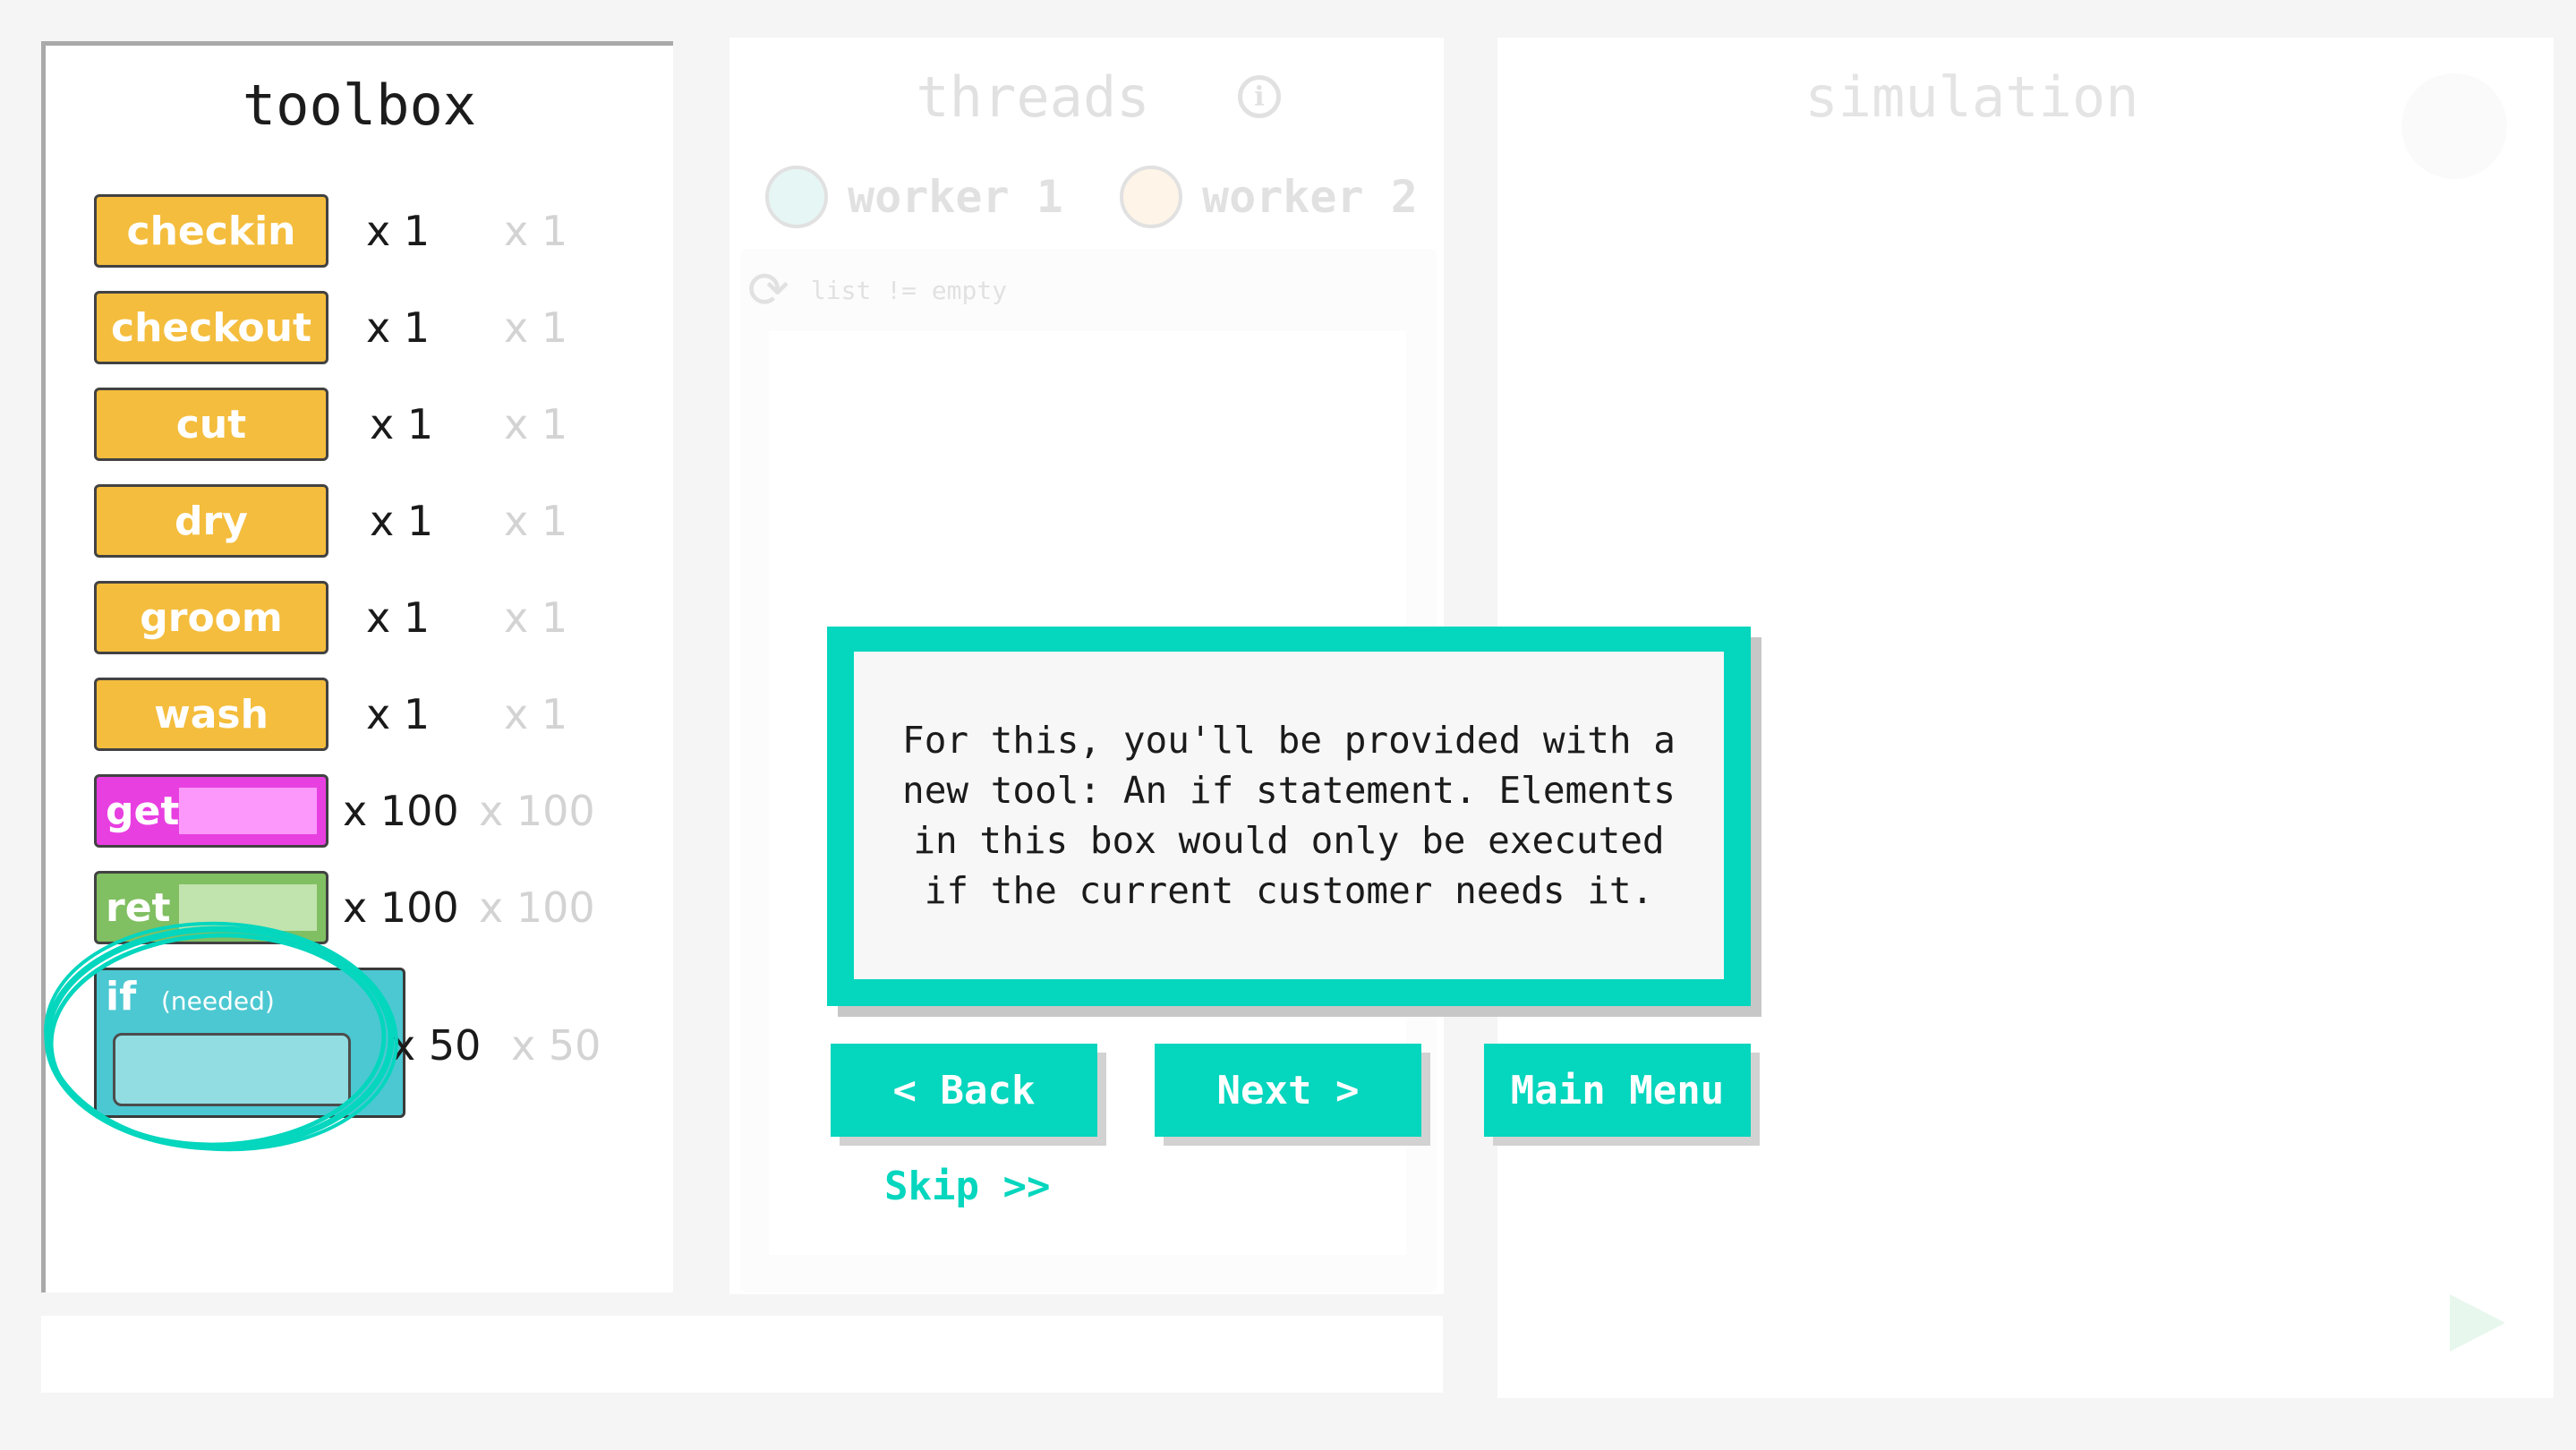 This screenshot has height=1450, width=2576. Describe the element at coordinates (211, 327) in the screenshot. I see `checkout-block: checkout` at that location.